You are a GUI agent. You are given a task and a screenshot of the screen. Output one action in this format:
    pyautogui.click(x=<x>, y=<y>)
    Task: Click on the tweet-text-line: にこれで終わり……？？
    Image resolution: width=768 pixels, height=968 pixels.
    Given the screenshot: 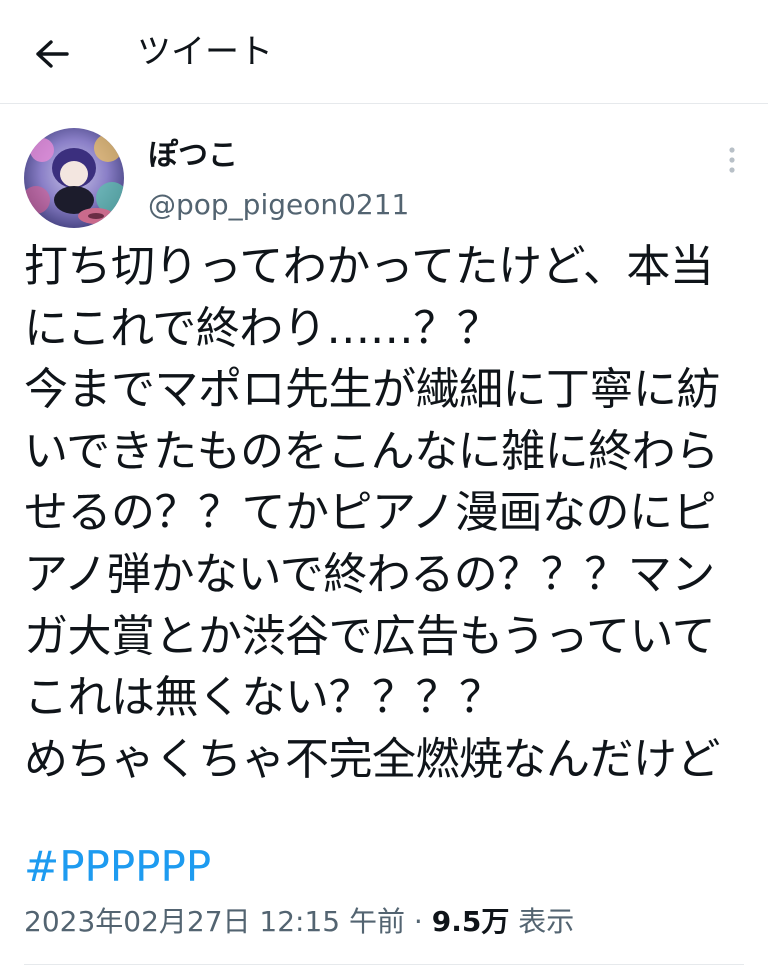 What is the action you would take?
    pyautogui.click(x=262, y=328)
    